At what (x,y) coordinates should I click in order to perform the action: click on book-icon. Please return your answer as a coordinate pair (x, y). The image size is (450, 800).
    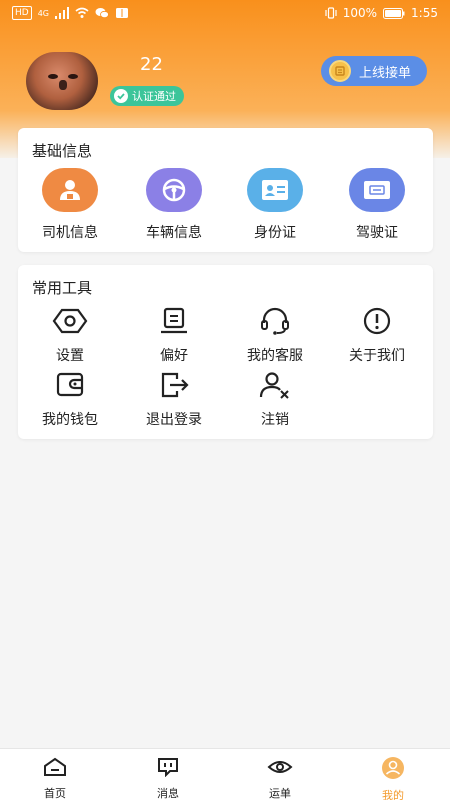
    Looking at the image, I should click on (122, 13).